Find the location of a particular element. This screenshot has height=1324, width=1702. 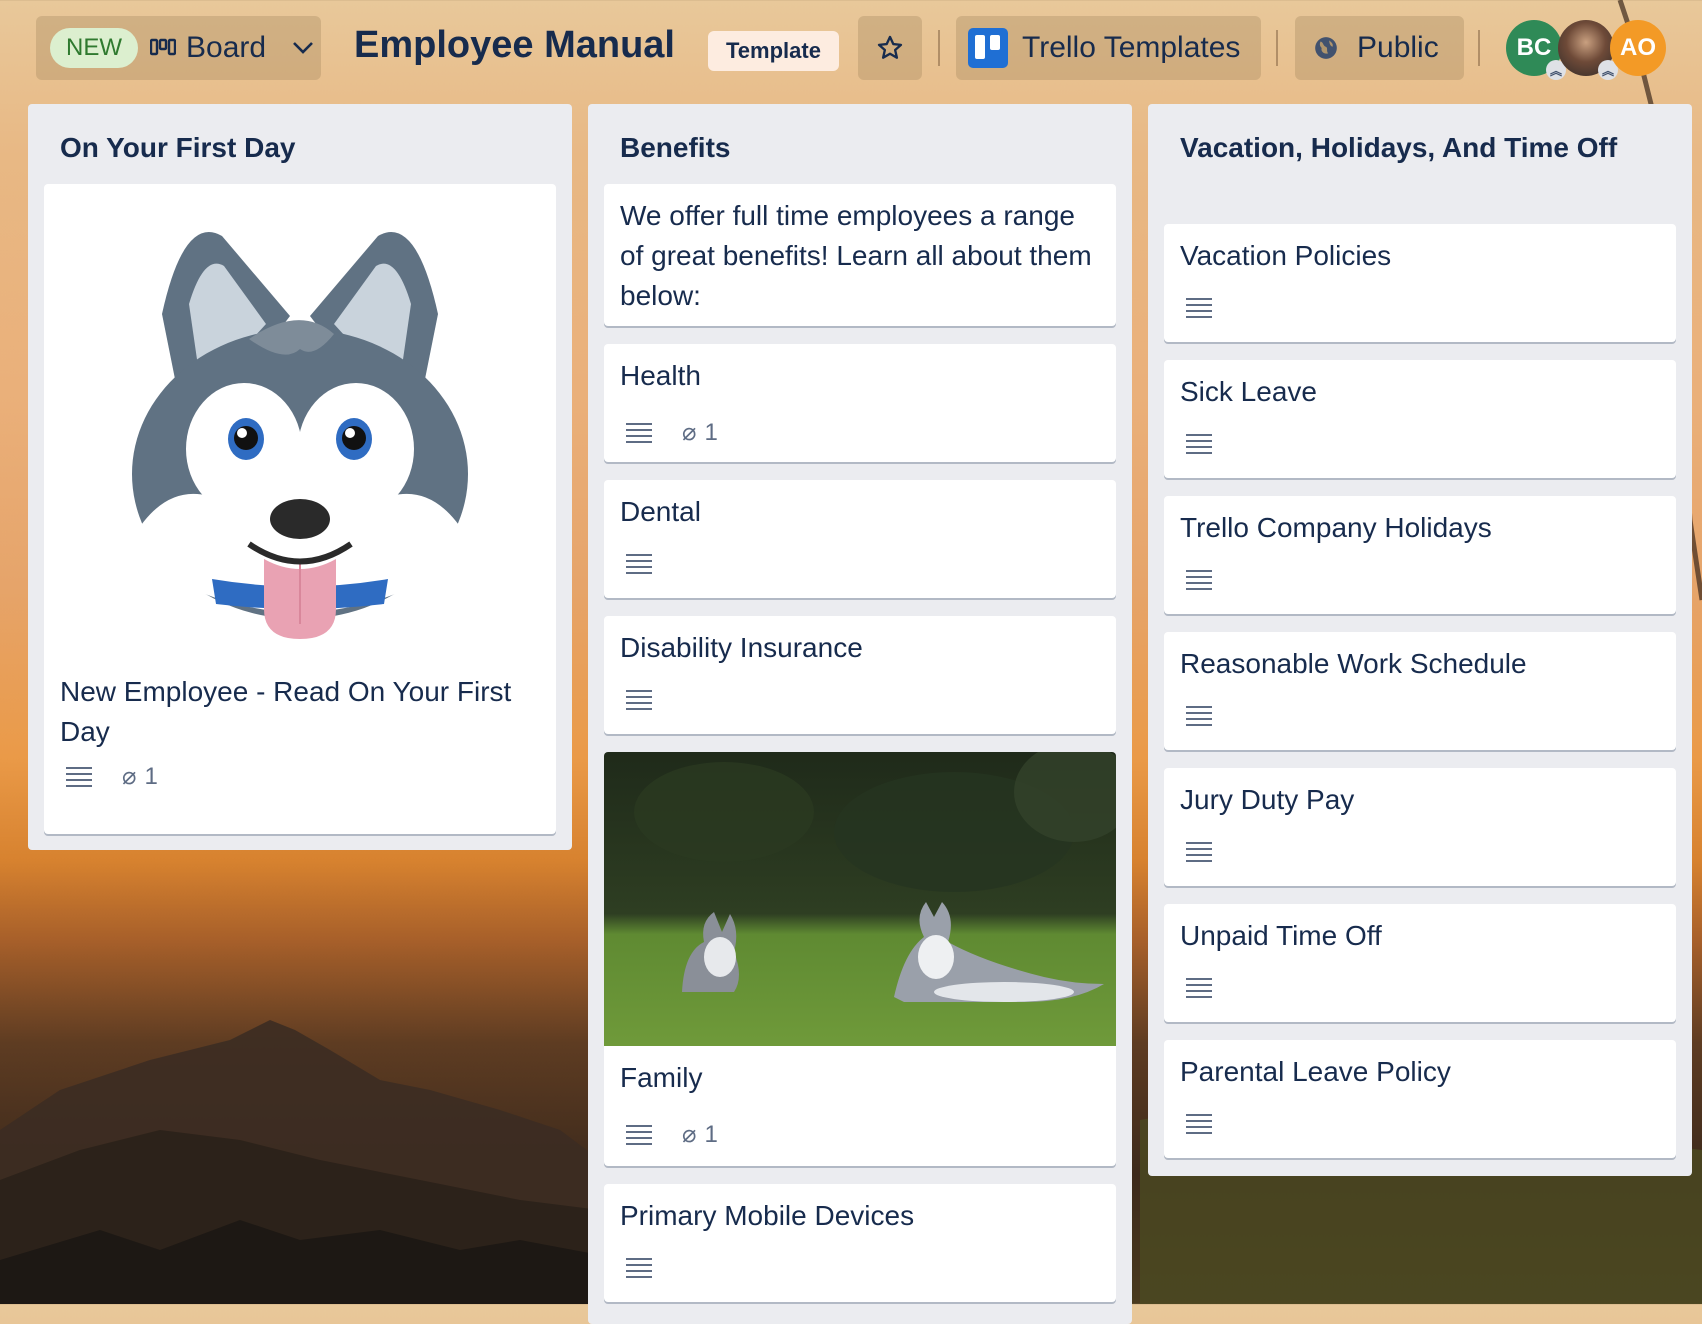

huskies-photo-cover is located at coordinates (860, 899).